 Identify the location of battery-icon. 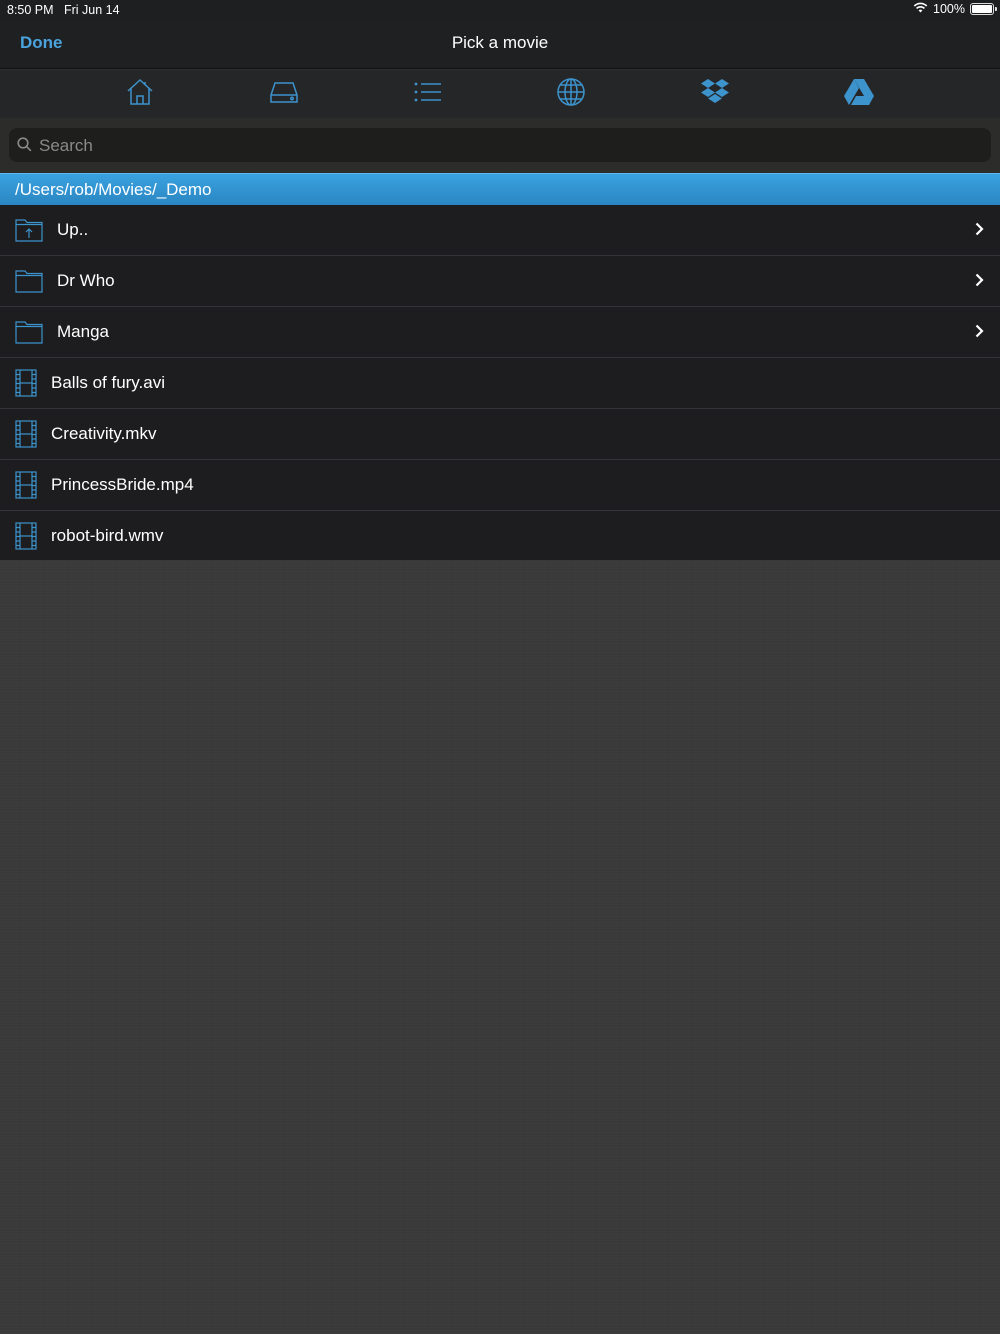
(983, 9).